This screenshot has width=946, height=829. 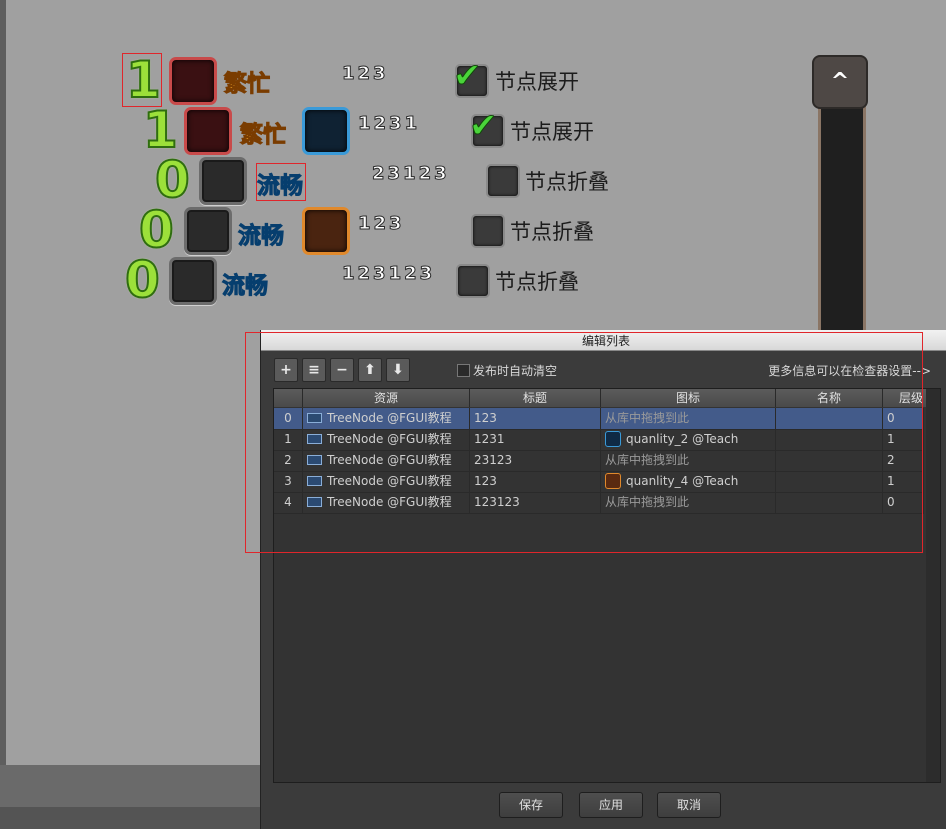 What do you see at coordinates (682, 439) in the screenshot?
I see `row-icon-text: quanlity_2 @Teach` at bounding box center [682, 439].